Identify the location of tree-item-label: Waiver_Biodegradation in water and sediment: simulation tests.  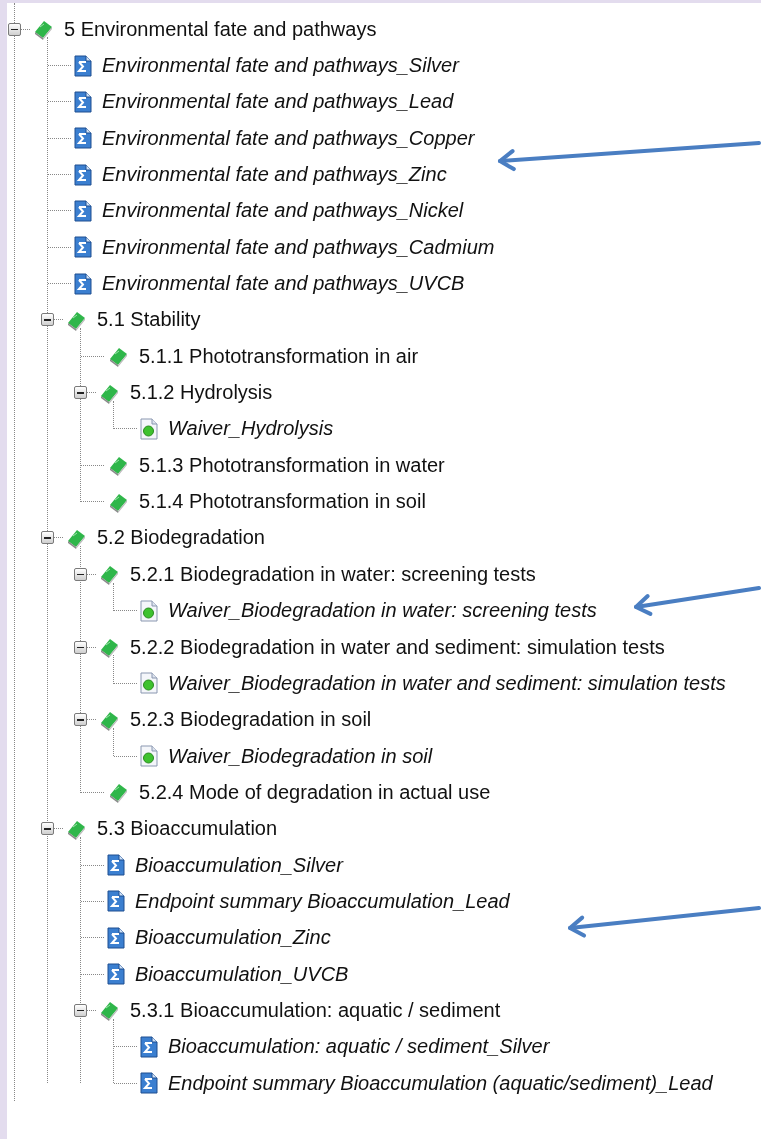
(447, 683).